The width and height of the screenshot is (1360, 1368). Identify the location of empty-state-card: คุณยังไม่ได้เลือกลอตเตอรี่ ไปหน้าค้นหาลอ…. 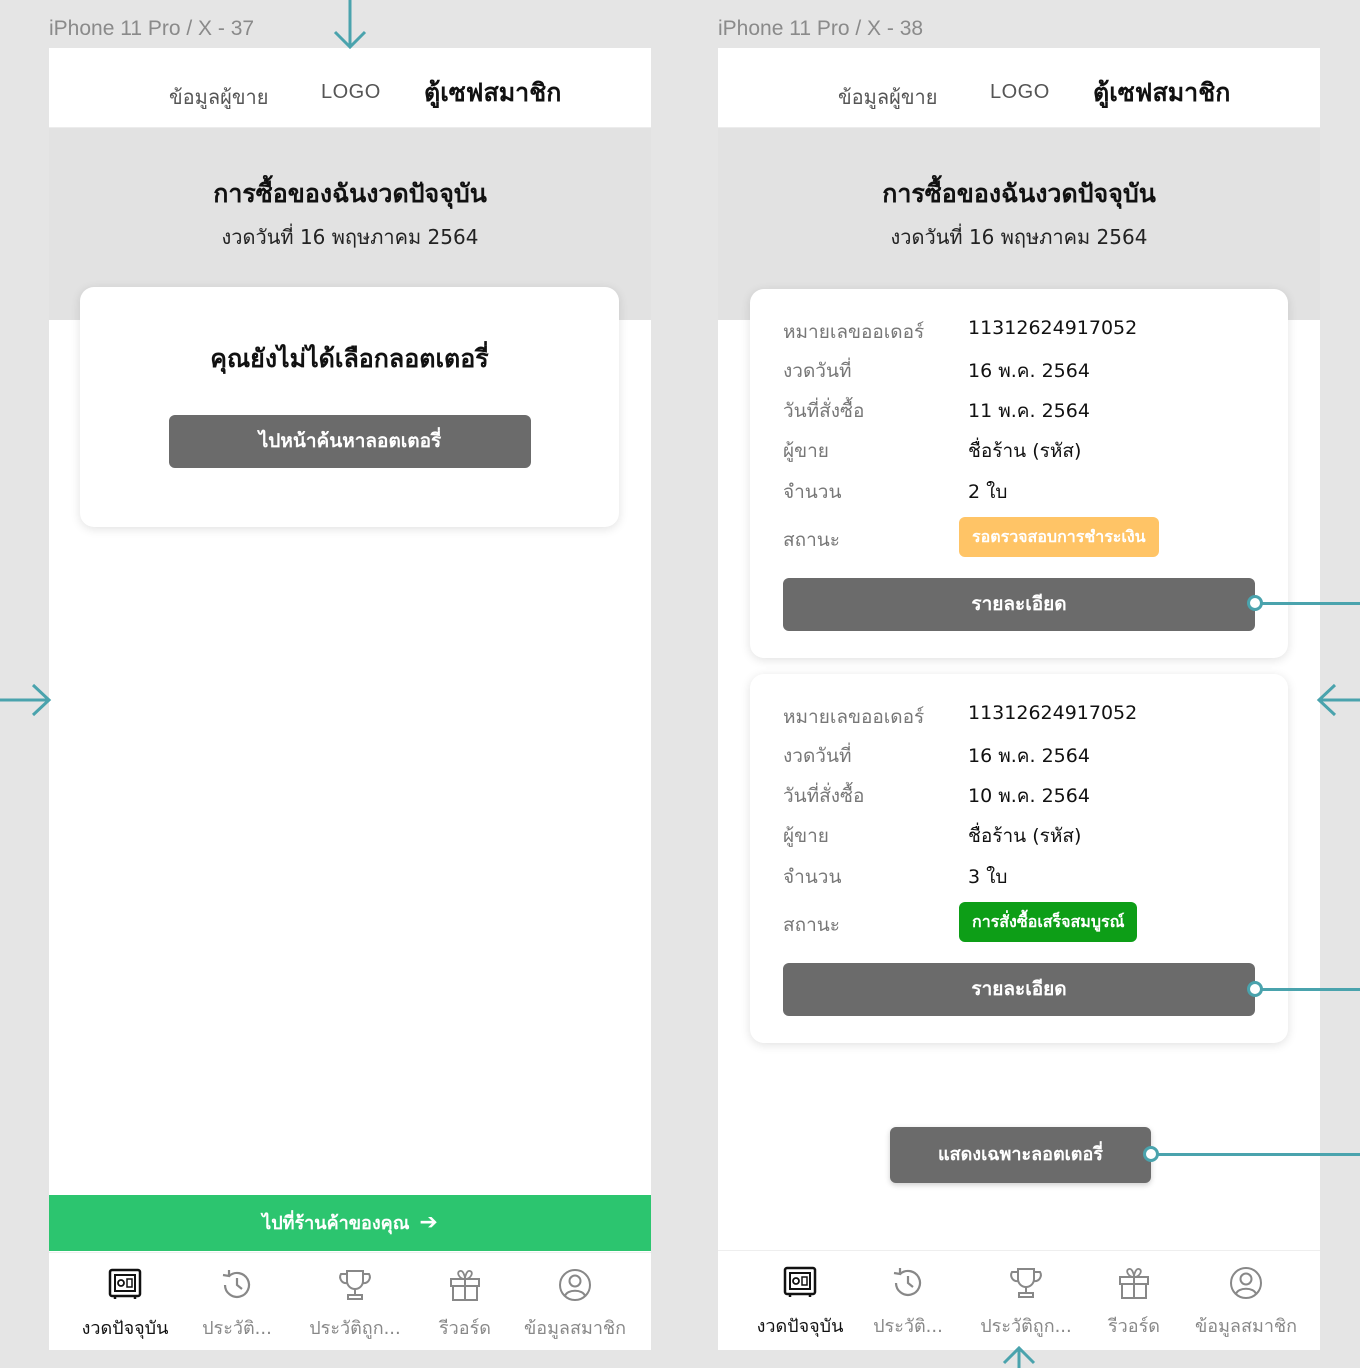
(349, 407).